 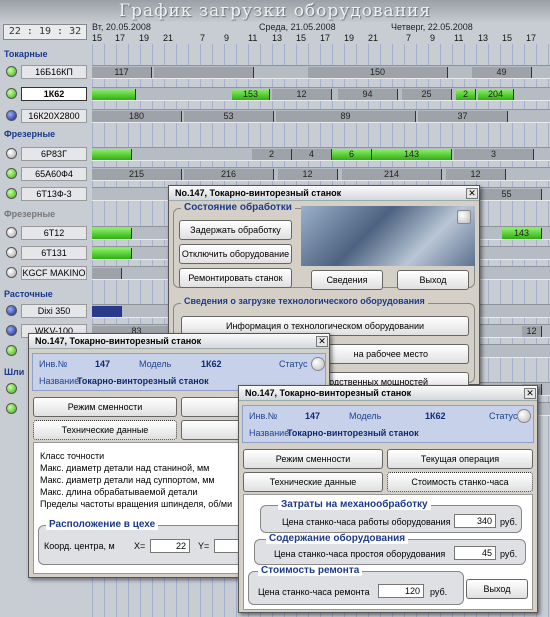 What do you see at coordinates (346, 116) in the screenshot?
I see `load-segment: 89` at bounding box center [346, 116].